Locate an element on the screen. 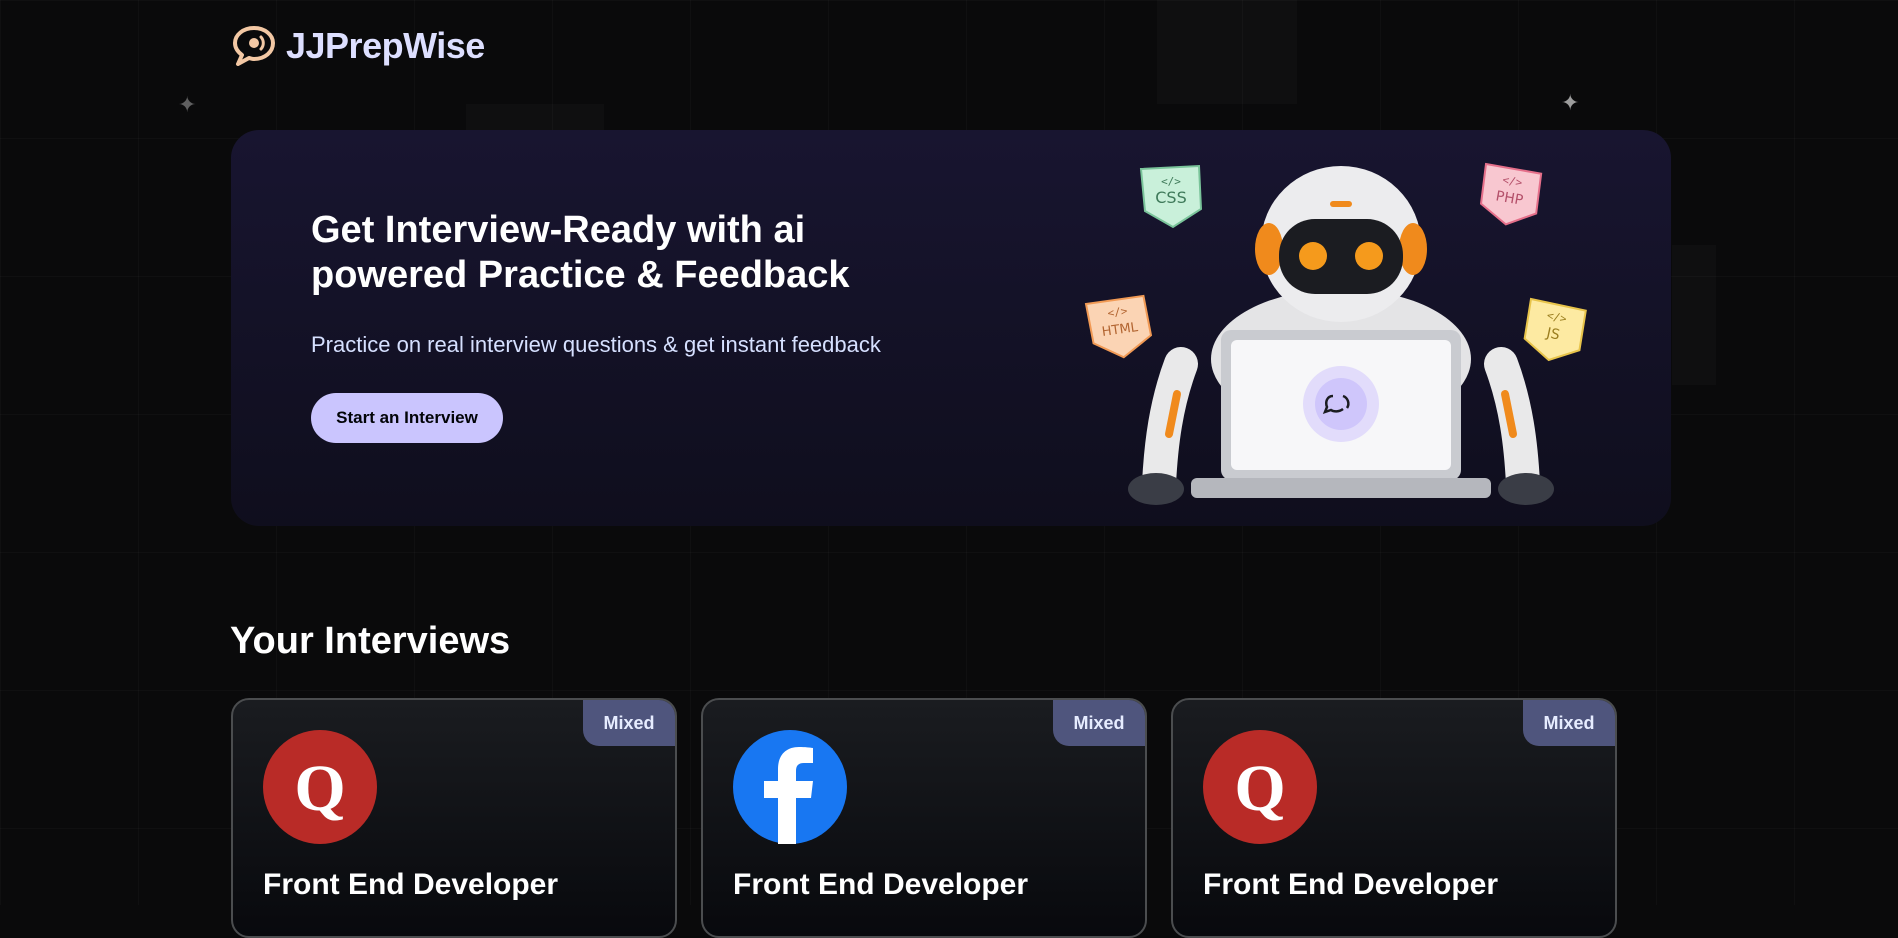 The height and width of the screenshot is (938, 1898). interview-card: Mixed Front End Developer is located at coordinates (924, 818).